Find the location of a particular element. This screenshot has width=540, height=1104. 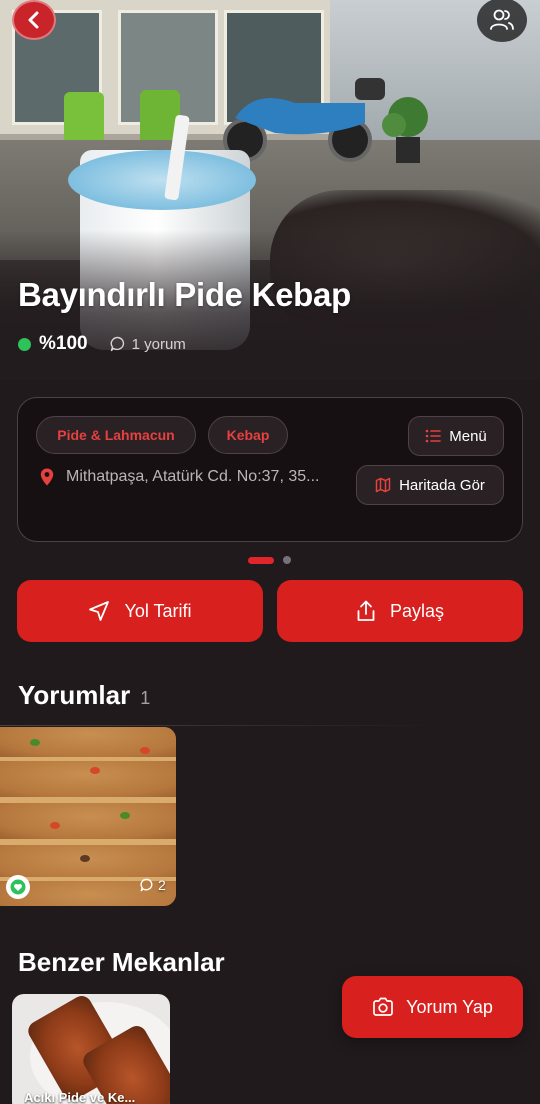

card-pagination is located at coordinates (269, 560).